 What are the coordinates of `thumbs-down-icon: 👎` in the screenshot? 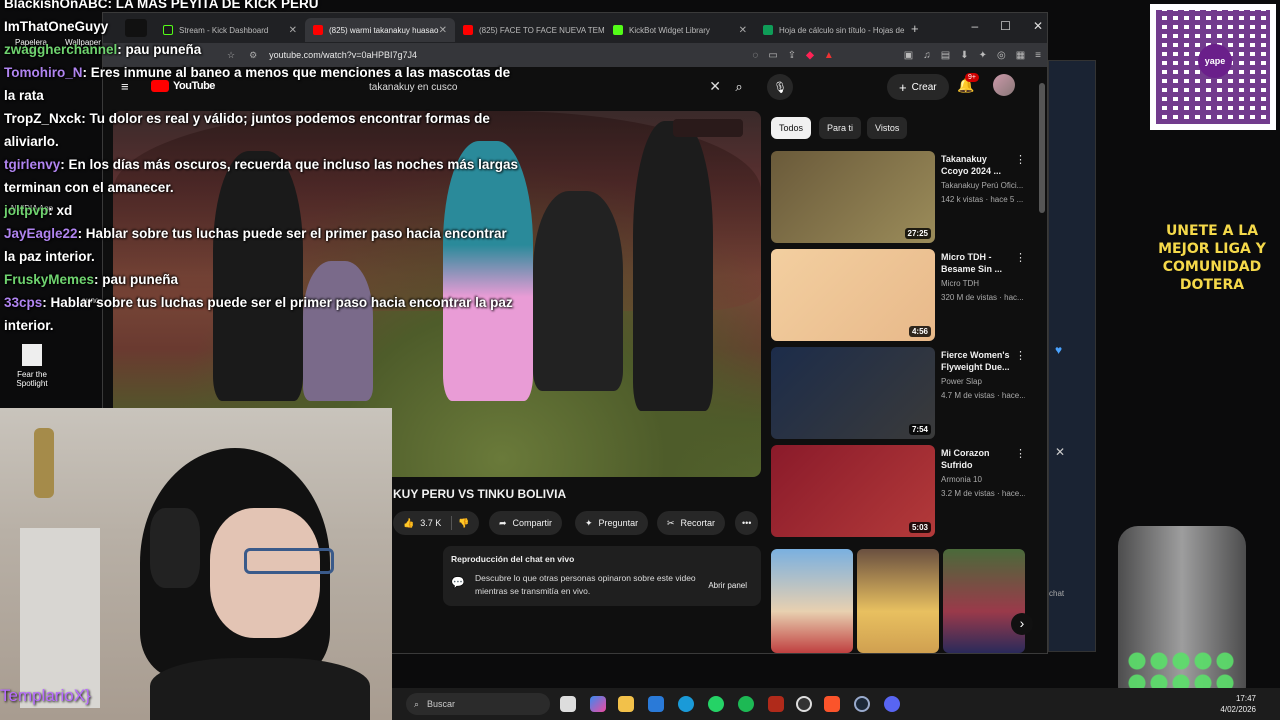 It's located at (463, 523).